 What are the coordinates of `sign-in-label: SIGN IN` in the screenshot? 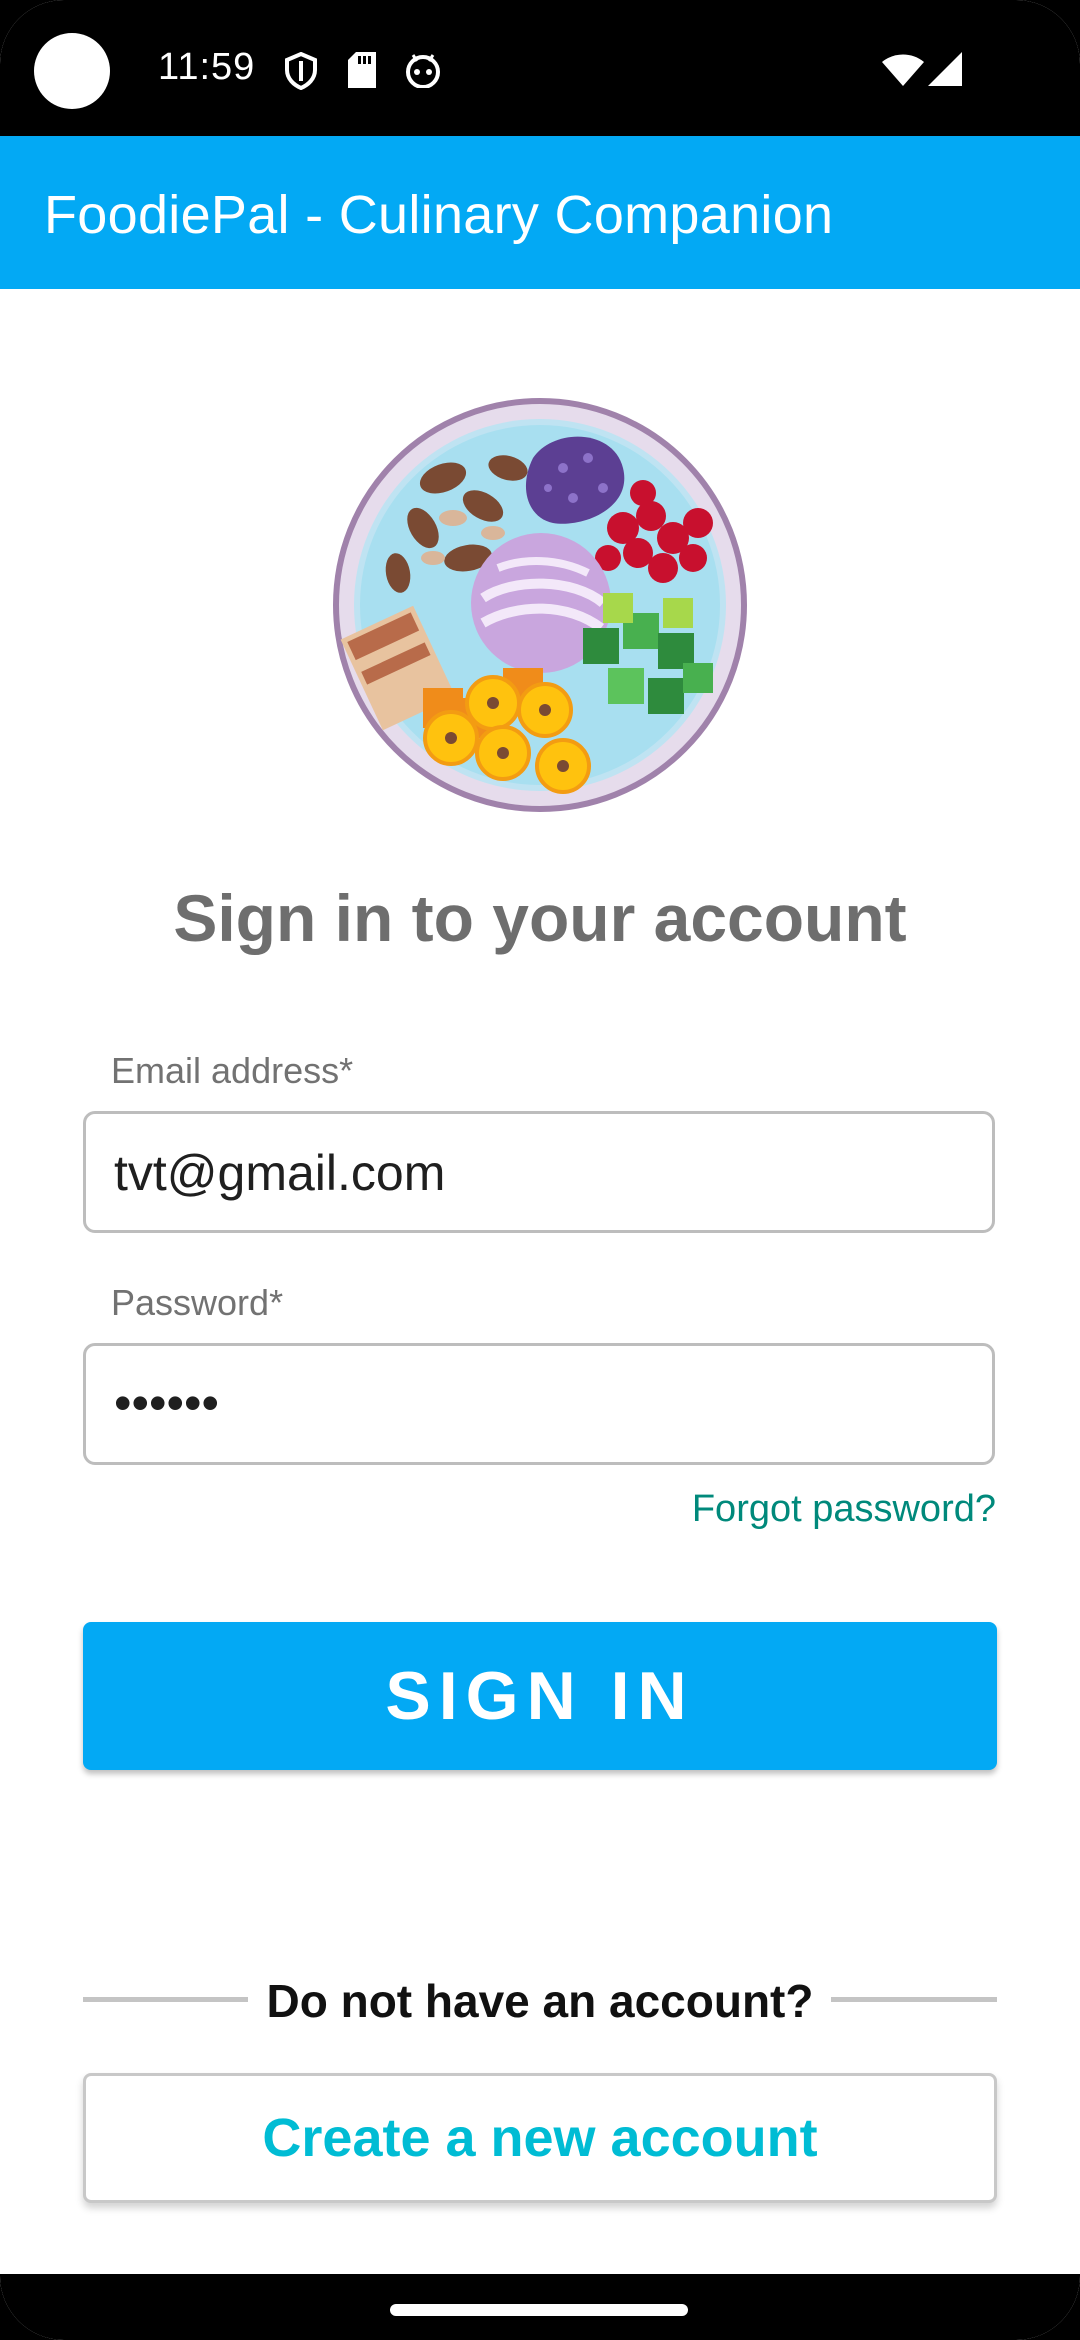 It's located at (540, 1696).